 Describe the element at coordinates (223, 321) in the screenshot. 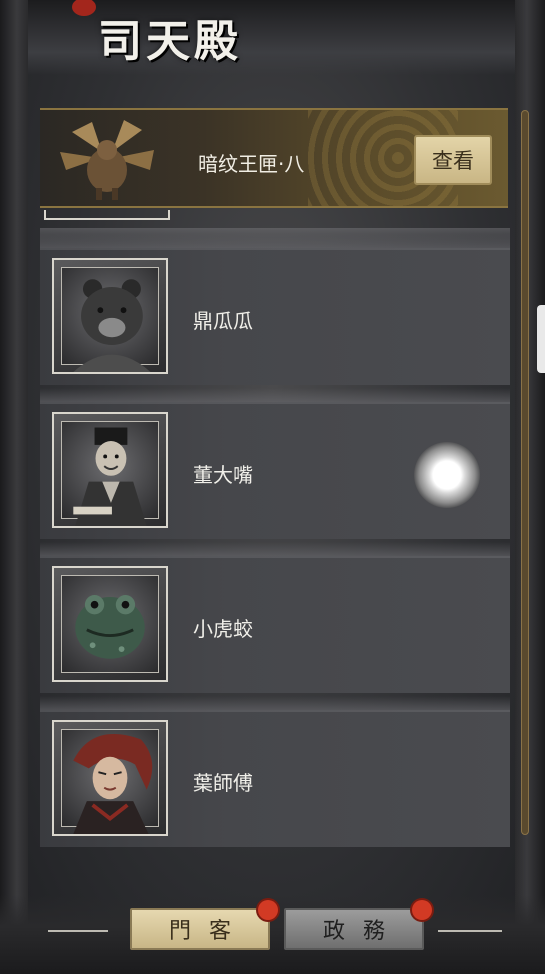

I see `character-name: 鼎瓜瓜` at that location.